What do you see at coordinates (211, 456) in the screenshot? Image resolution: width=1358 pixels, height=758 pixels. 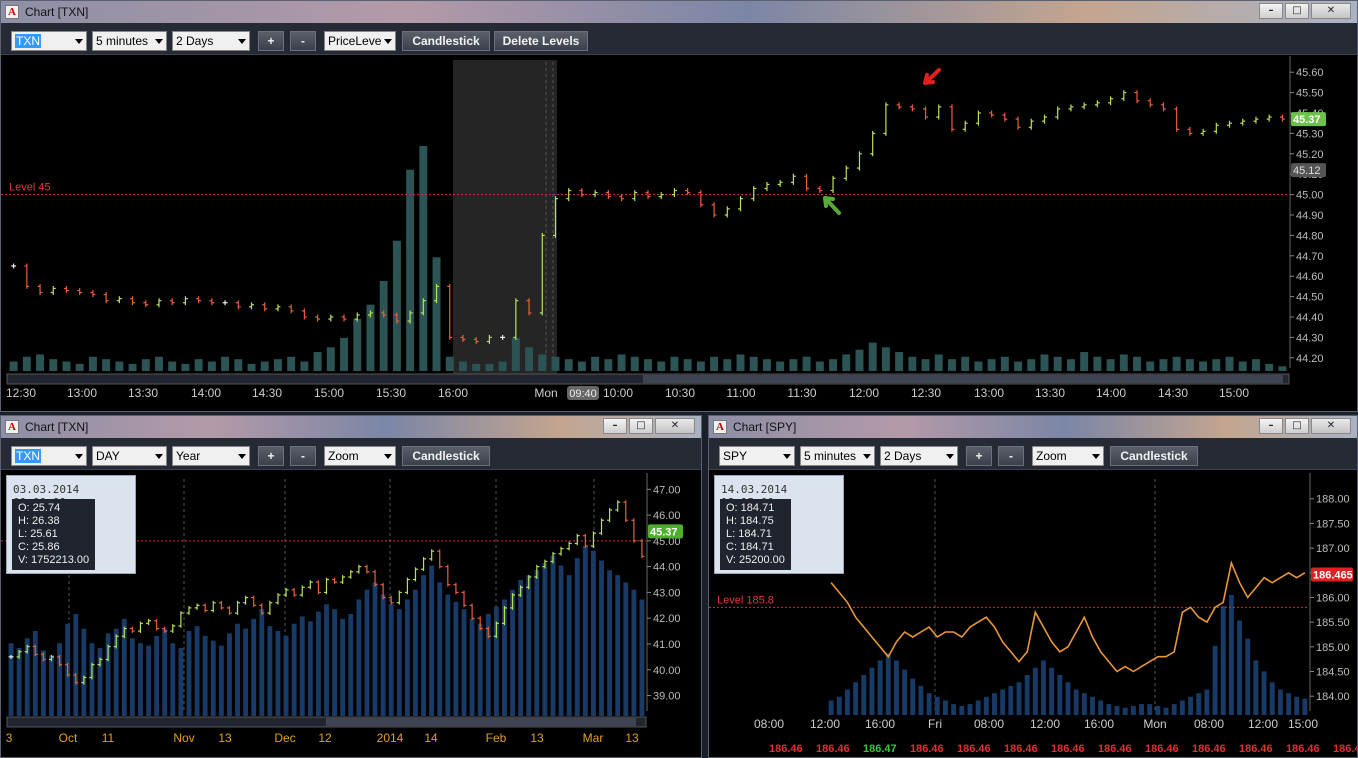 I see `range-select: Year` at bounding box center [211, 456].